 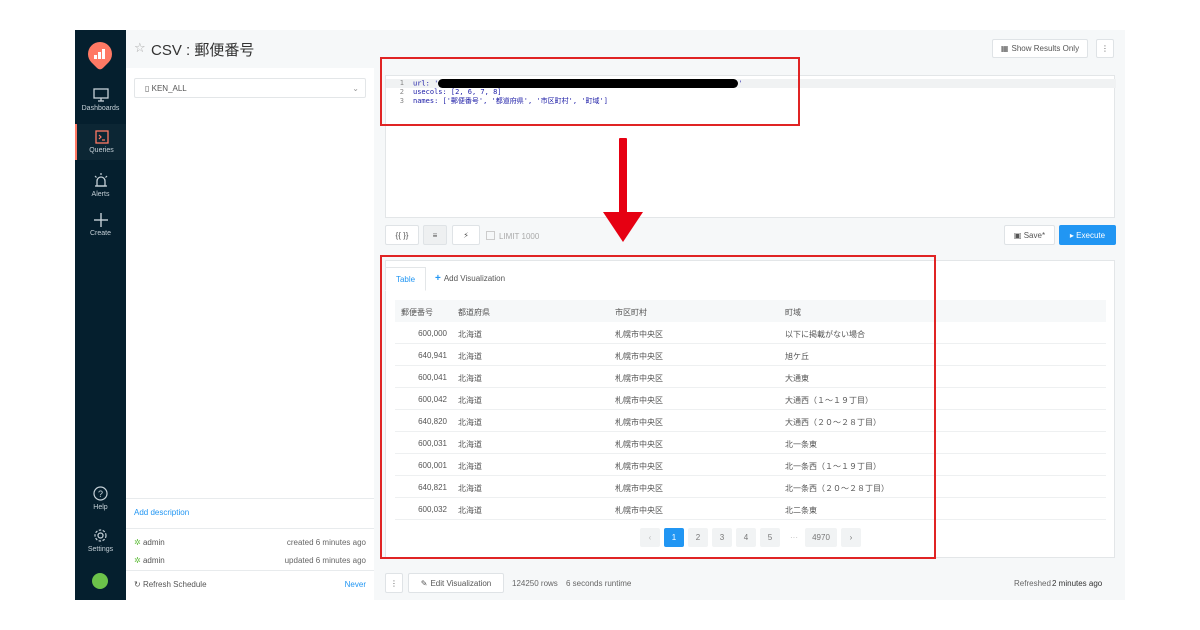 What do you see at coordinates (424, 583) in the screenshot?
I see `edit-icon: ✎` at bounding box center [424, 583].